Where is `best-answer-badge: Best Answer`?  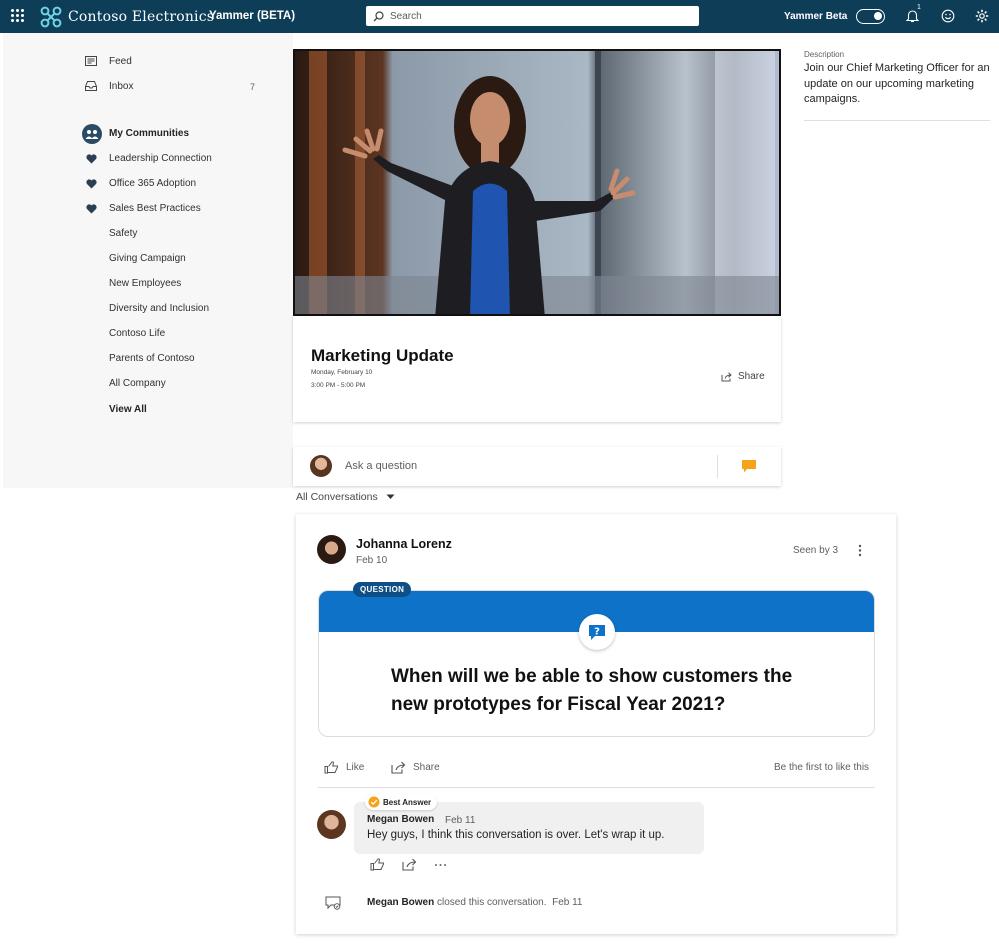
best-answer-badge: Best Answer is located at coordinates (401, 802).